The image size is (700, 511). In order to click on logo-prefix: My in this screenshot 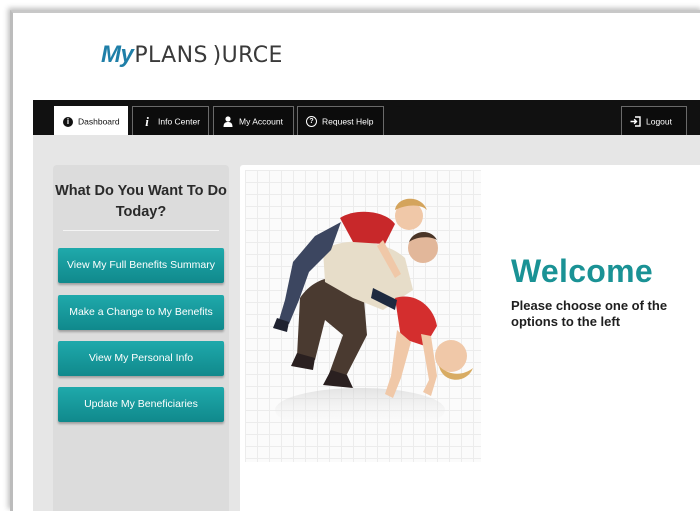, I will do `click(117, 54)`.